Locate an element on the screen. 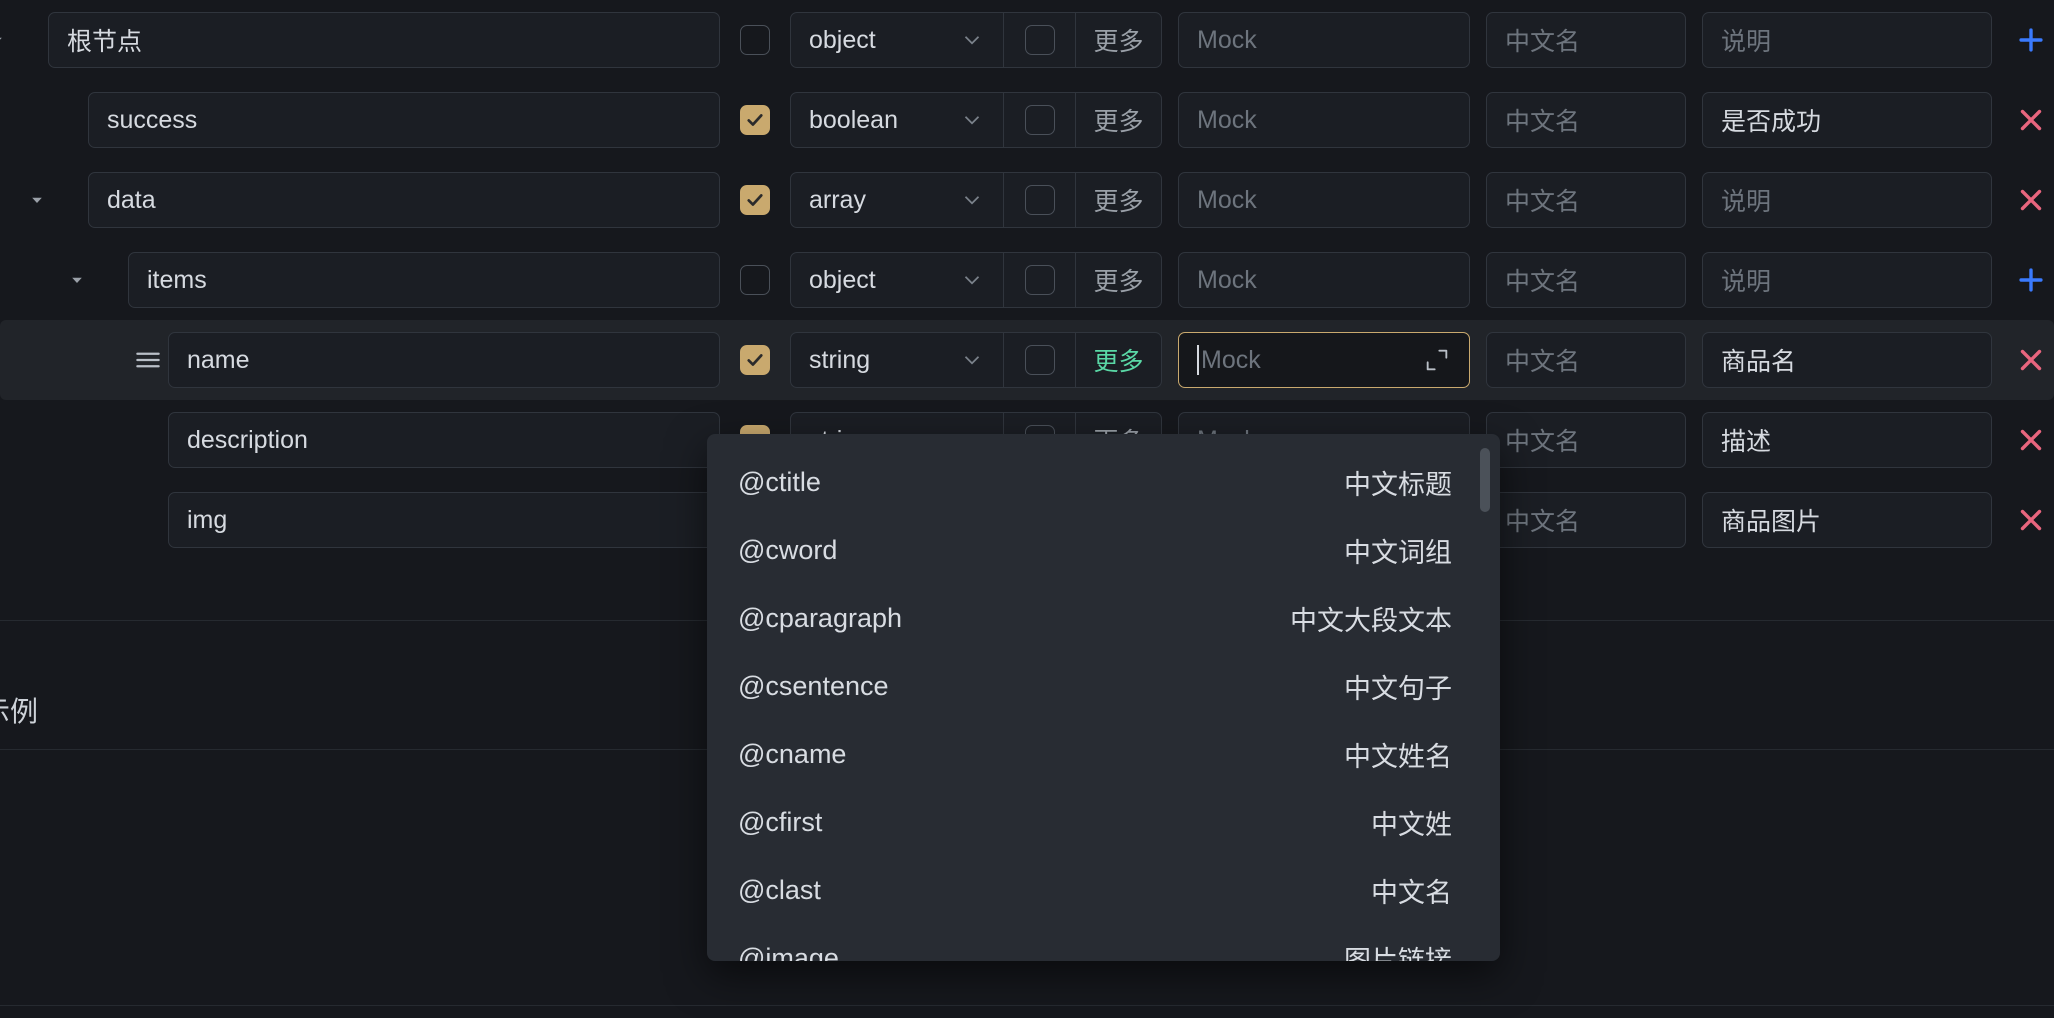  mock-suggestion-item: @ctitle 中文标题 is located at coordinates (1103, 482).